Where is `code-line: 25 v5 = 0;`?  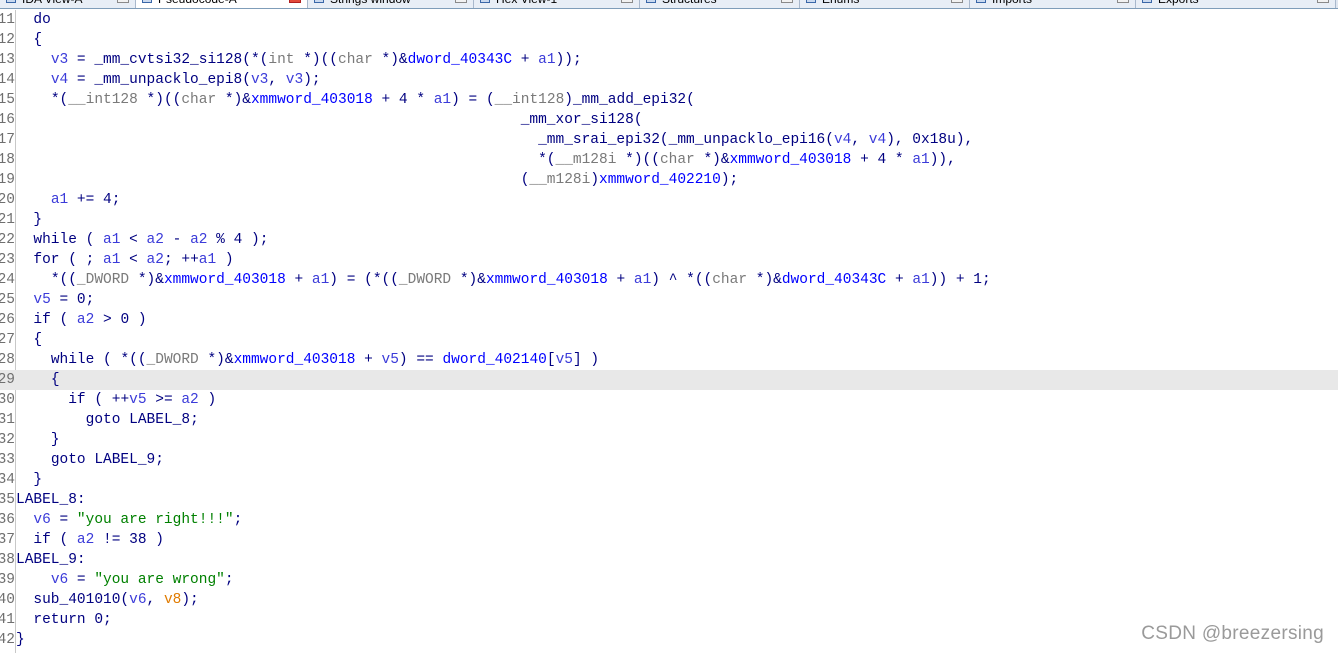 code-line: 25 v5 = 0; is located at coordinates (669, 300).